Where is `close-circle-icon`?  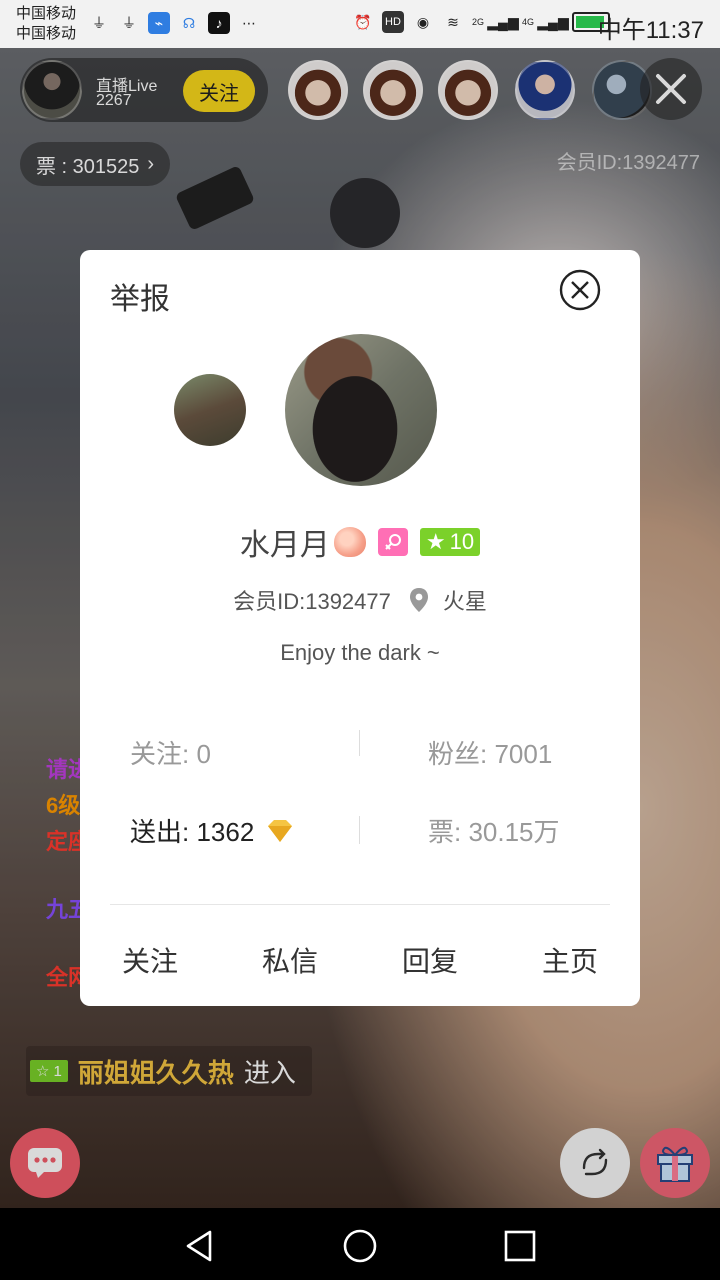 close-circle-icon is located at coordinates (580, 290).